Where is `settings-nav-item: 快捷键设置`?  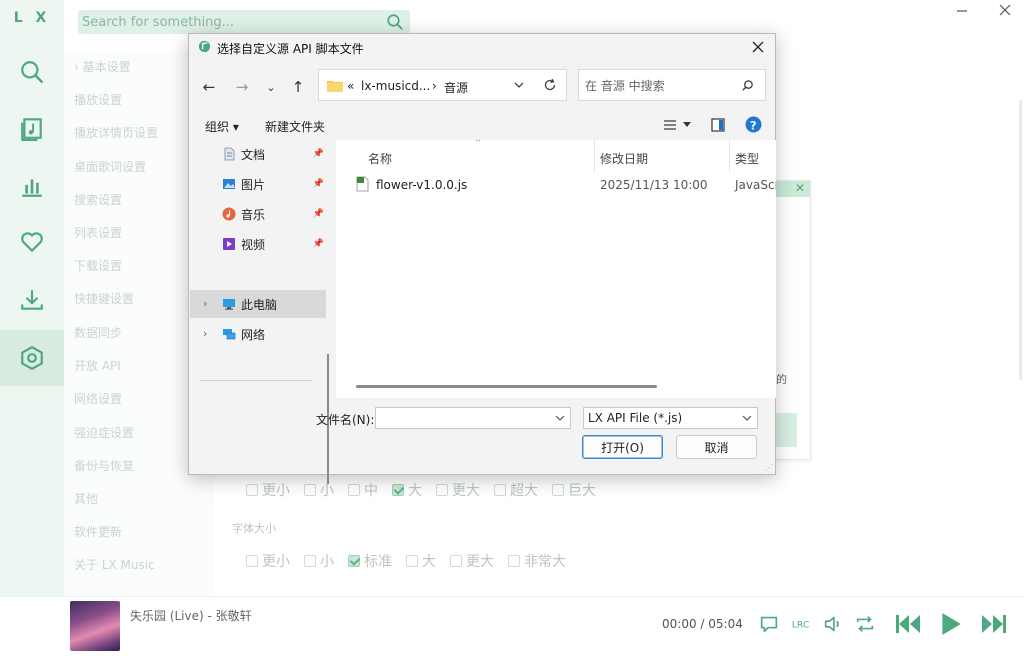 settings-nav-item: 快捷键设置 is located at coordinates (104, 298).